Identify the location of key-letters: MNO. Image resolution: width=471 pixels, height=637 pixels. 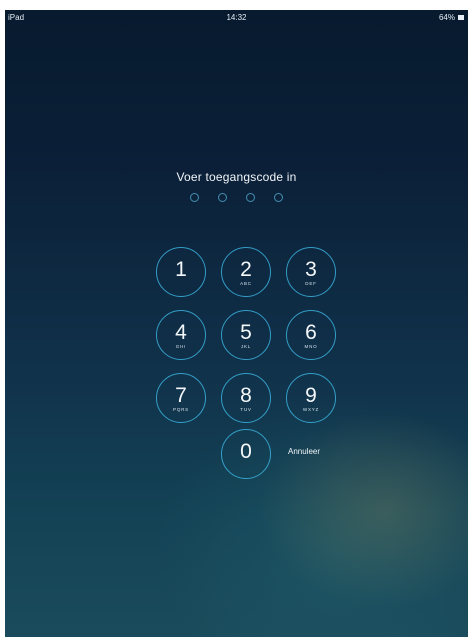
(311, 346).